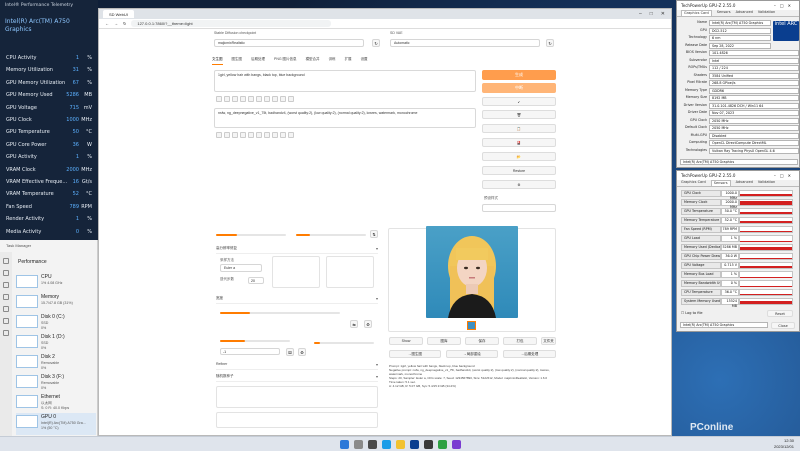  What do you see at coordinates (374, 234) in the screenshot?
I see `swap-icon: ⇅` at bounding box center [374, 234].